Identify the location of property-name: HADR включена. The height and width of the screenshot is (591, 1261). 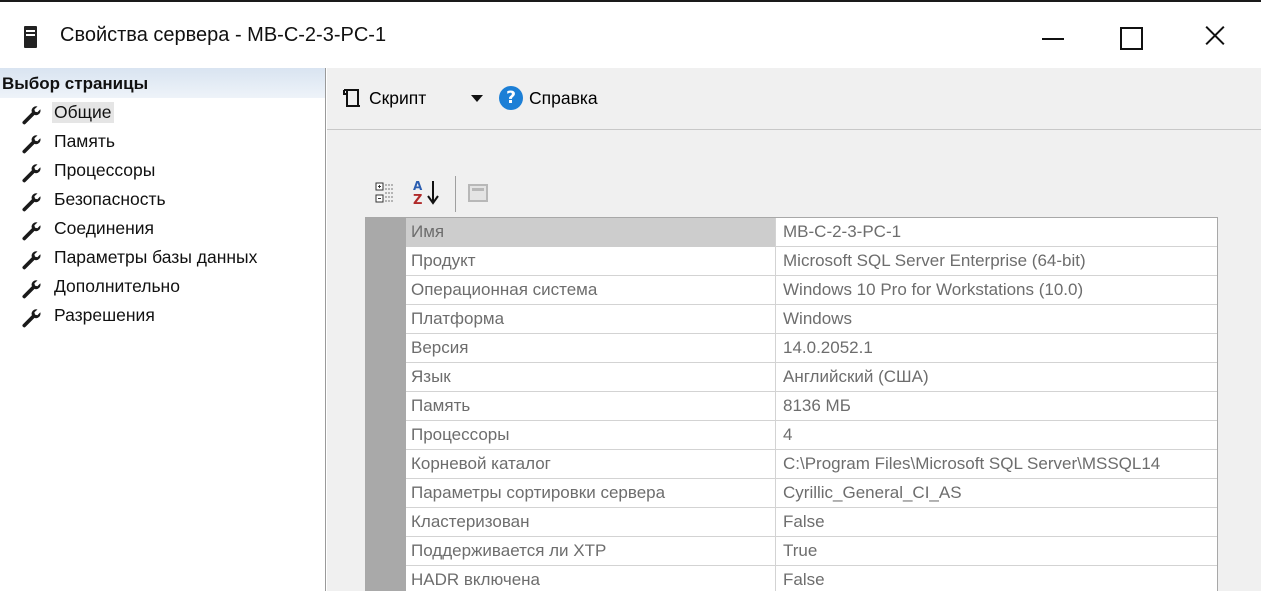
(591, 578).